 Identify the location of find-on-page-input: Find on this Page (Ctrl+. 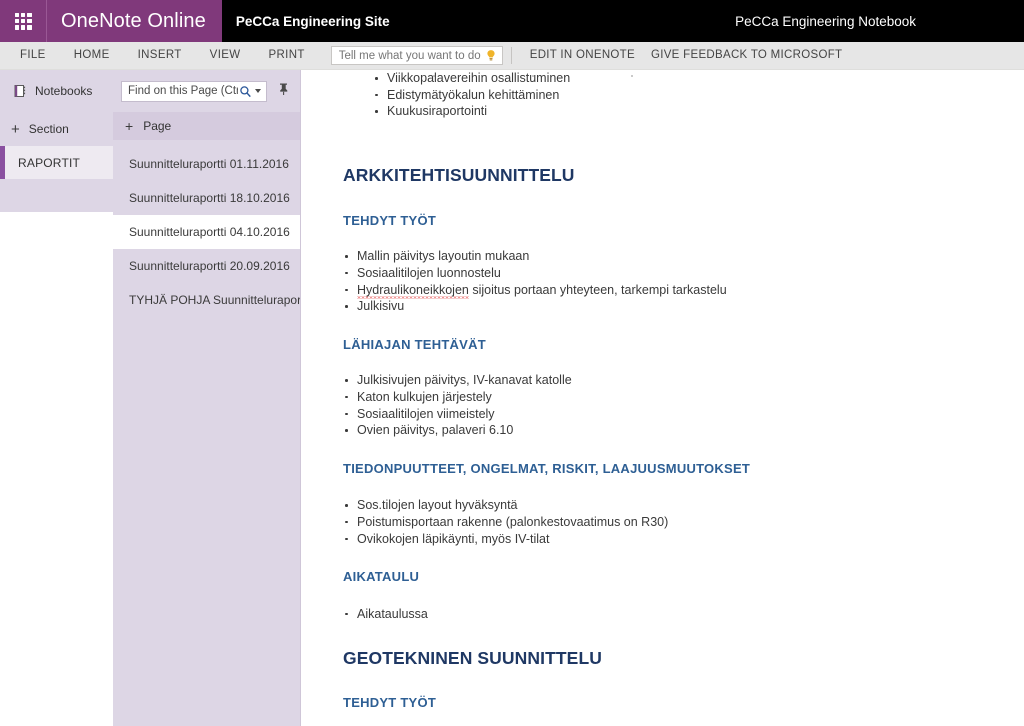
(194, 91).